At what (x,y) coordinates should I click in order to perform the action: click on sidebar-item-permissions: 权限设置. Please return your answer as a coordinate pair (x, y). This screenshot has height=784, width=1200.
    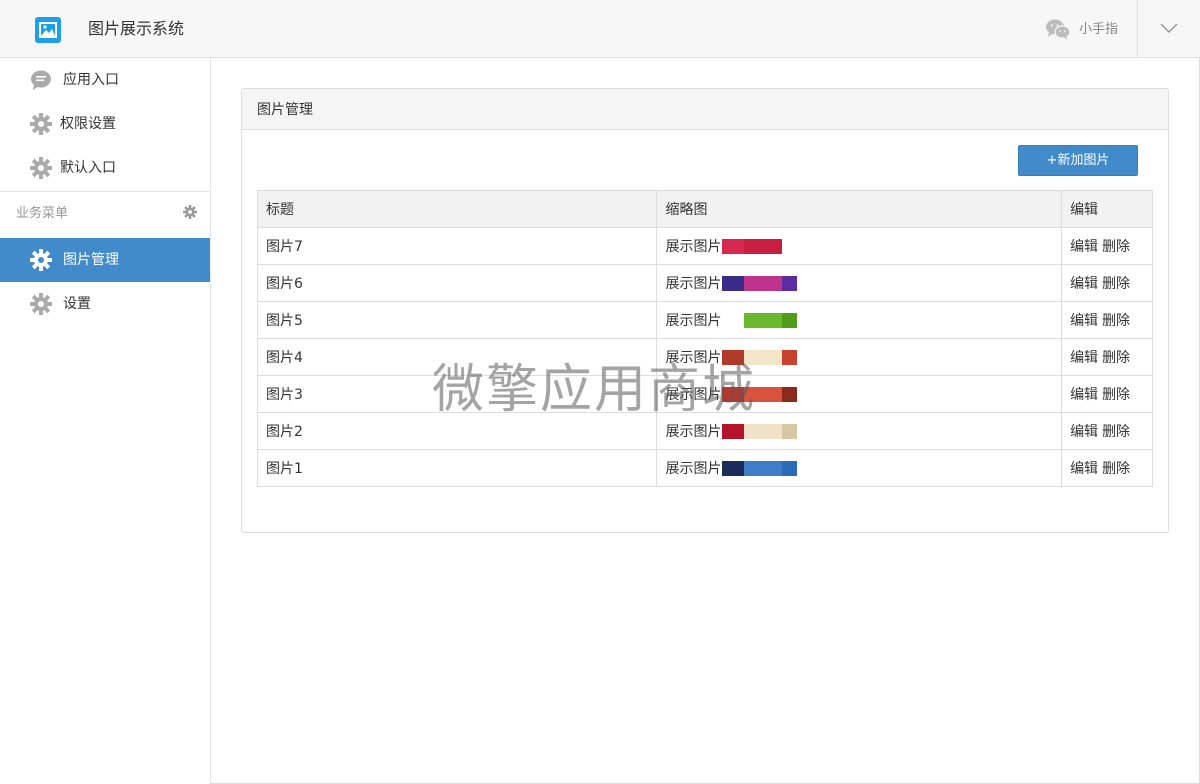
    Looking at the image, I should click on (105, 124).